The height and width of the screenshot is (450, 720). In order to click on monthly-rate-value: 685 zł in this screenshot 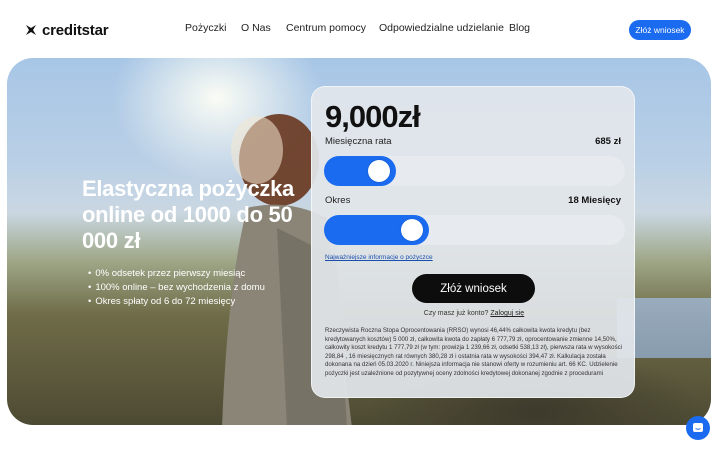, I will do `click(608, 141)`.